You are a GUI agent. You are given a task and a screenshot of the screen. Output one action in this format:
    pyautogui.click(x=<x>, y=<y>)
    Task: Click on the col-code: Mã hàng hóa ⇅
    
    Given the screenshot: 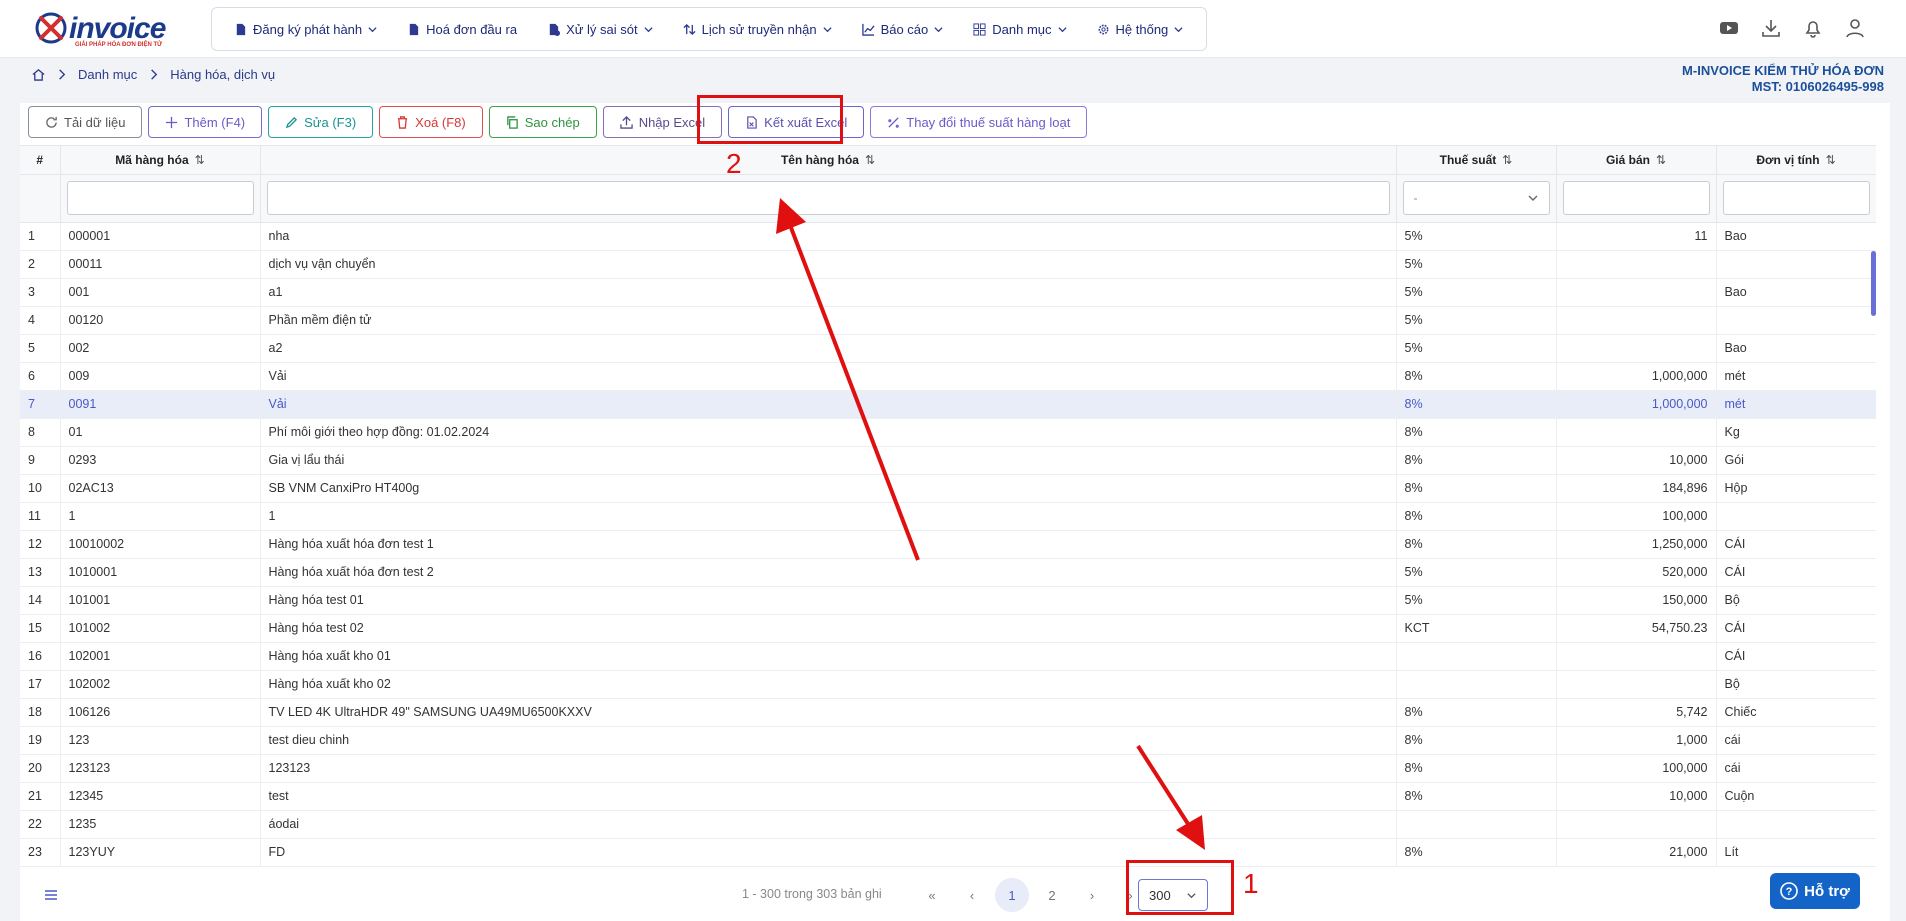 What is the action you would take?
    pyautogui.click(x=160, y=160)
    